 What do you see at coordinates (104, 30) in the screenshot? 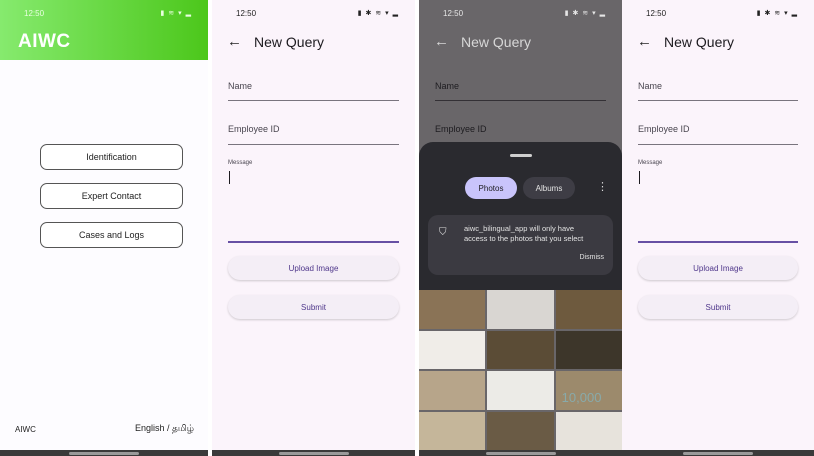
I see `app-header: 12:50 ▮ ≋ ▾ ▂ AIWC` at bounding box center [104, 30].